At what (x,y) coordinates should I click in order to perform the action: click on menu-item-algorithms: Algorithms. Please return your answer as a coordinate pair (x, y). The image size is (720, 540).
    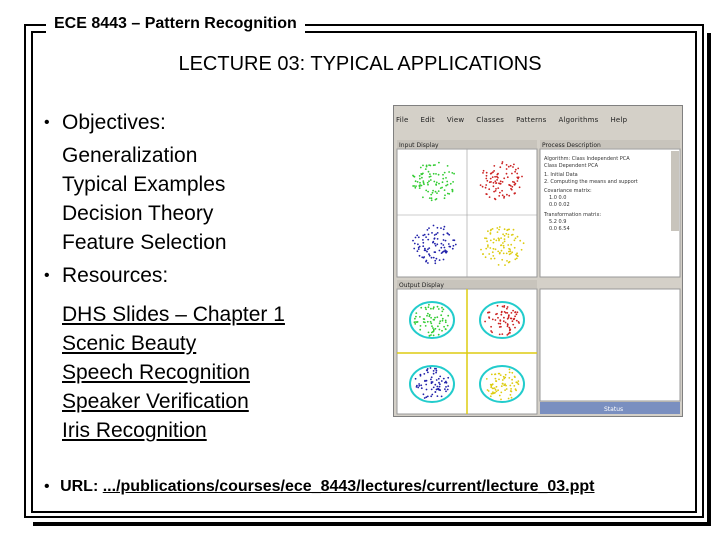
    Looking at the image, I should click on (579, 120).